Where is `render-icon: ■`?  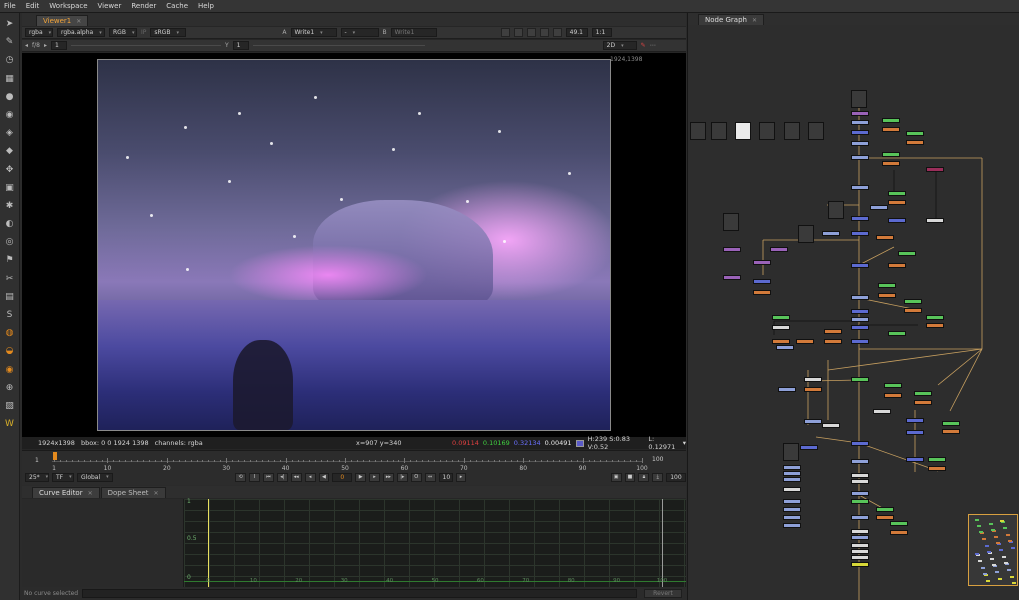
render-icon: ■ is located at coordinates (630, 477).